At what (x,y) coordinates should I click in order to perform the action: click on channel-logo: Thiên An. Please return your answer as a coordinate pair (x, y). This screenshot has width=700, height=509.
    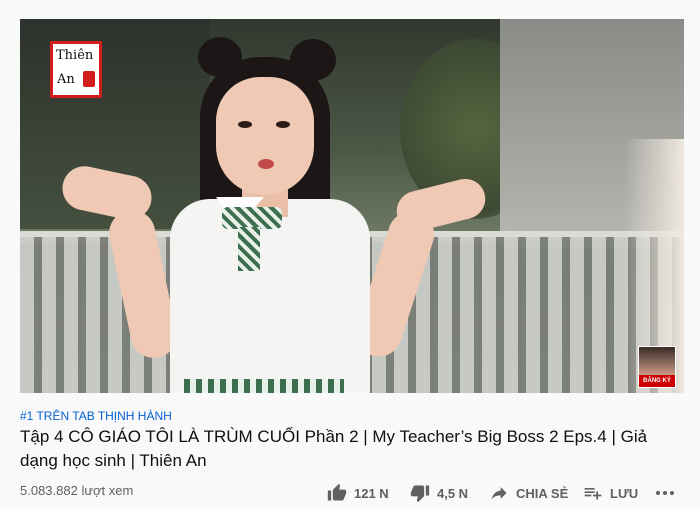
    Looking at the image, I should click on (76, 69).